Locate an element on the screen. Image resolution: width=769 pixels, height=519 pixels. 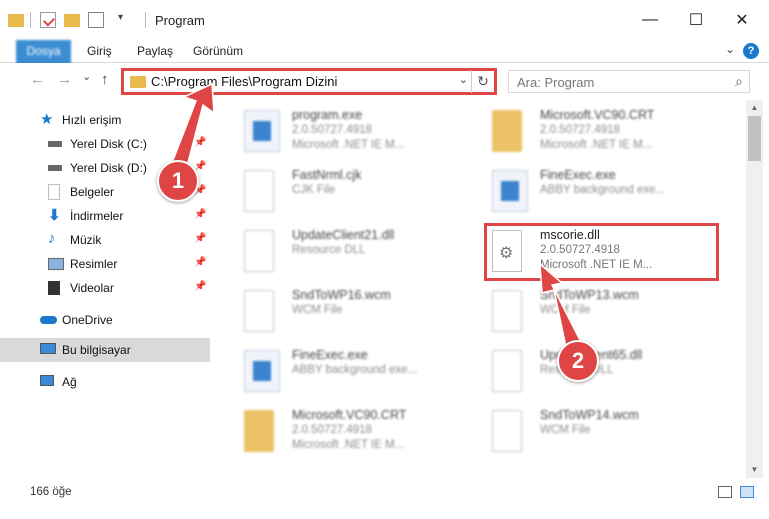
file-name: SndToWP16.wcm is located at coordinates (341, 295).